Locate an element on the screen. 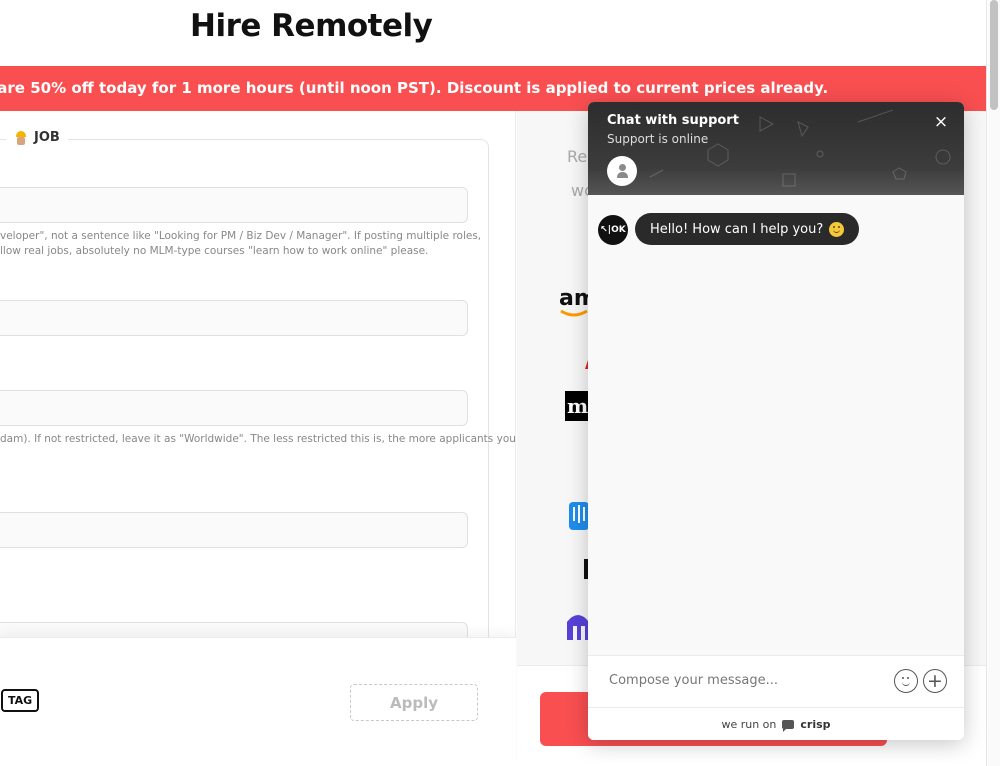 The width and height of the screenshot is (1000, 766). chat-title: Chat with support is located at coordinates (673, 120).